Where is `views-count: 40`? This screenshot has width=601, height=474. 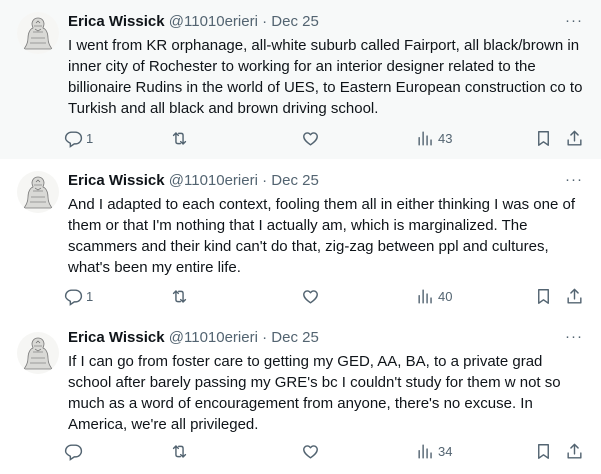
views-count: 40 is located at coordinates (445, 296).